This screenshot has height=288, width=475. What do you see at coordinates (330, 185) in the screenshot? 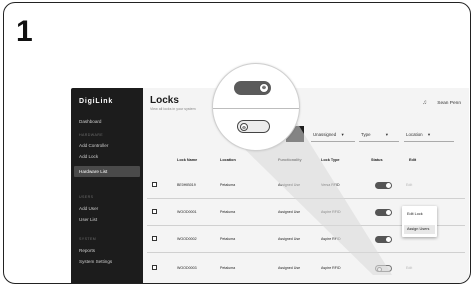
I see `lock-type: Versa RFID` at bounding box center [330, 185].